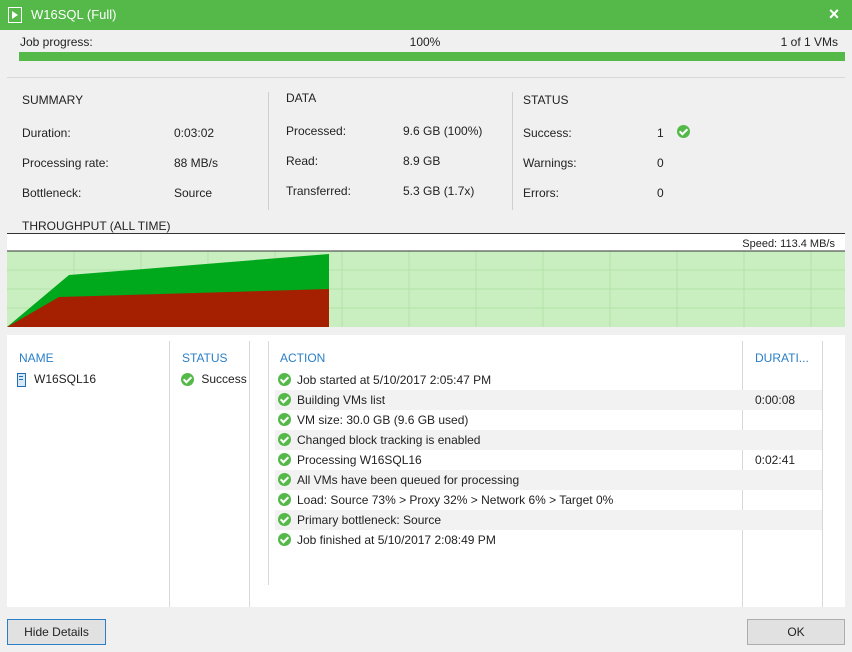  I want to click on job-progress-fill, so click(432, 56).